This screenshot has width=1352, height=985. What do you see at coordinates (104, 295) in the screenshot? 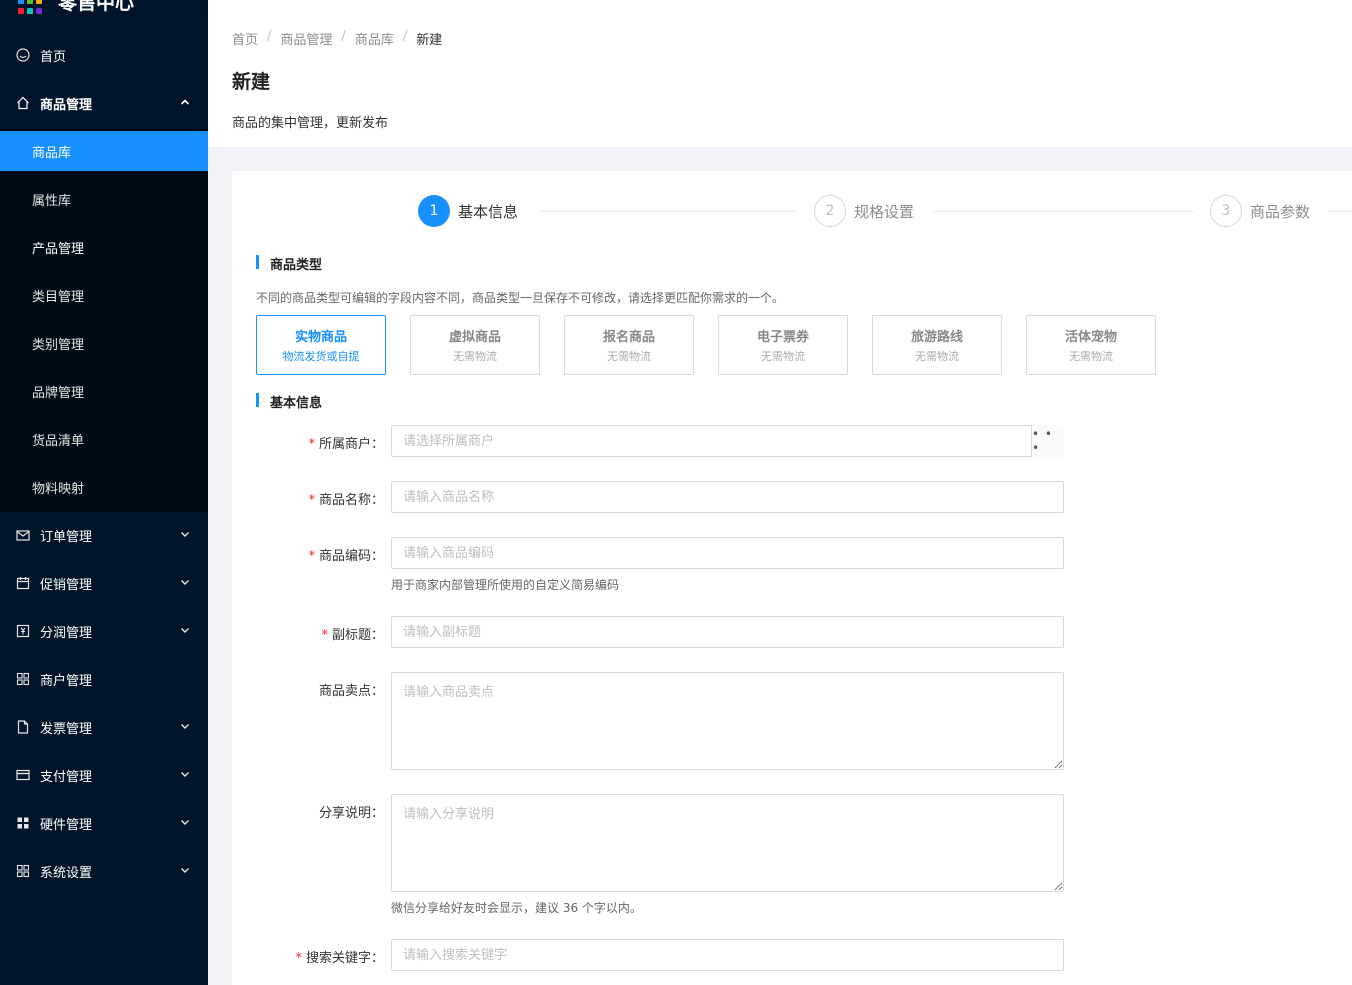
I see `sidebar-subitem-category-management: 类目管理` at bounding box center [104, 295].